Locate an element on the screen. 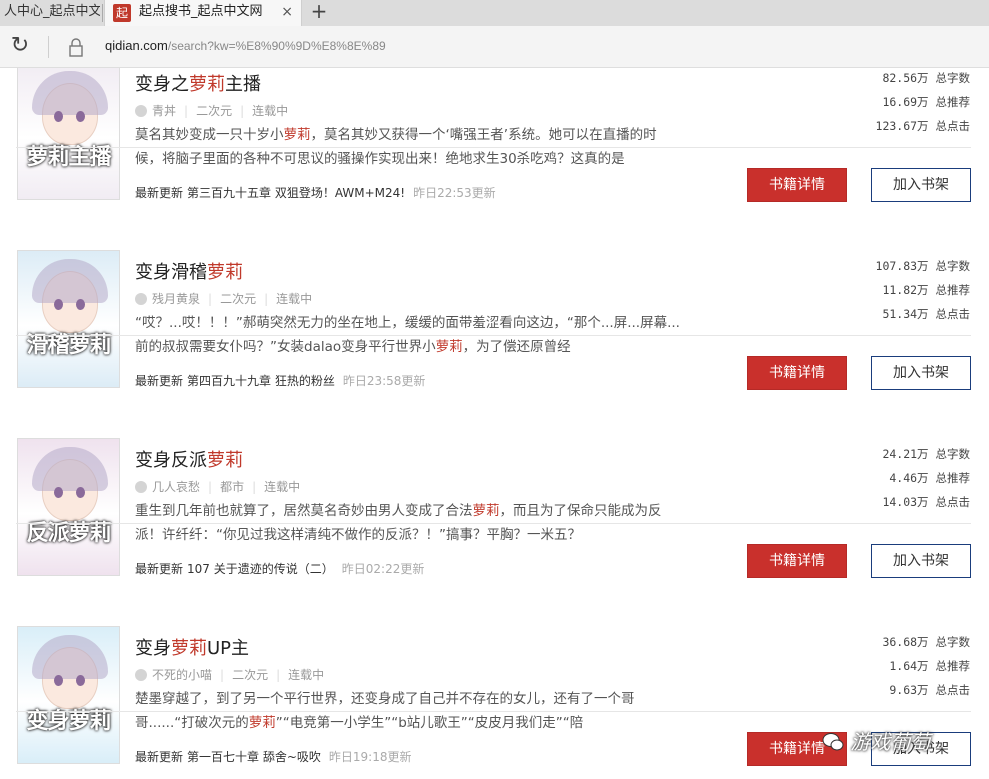 This screenshot has width=989, height=779. title-text: 变身 is located at coordinates (153, 648).